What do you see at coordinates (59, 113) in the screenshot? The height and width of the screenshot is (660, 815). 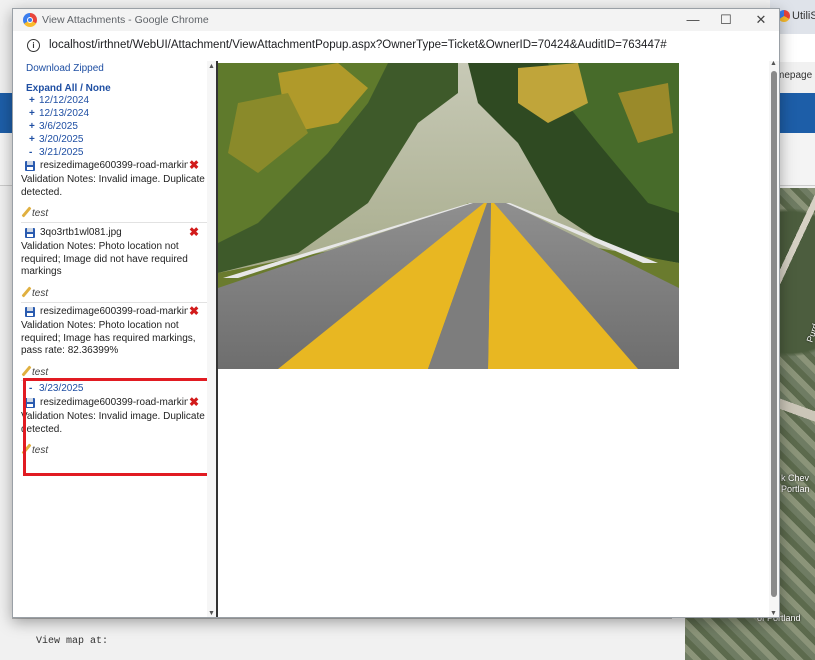 I see `date-group-toggle: +12/13/2024` at bounding box center [59, 113].